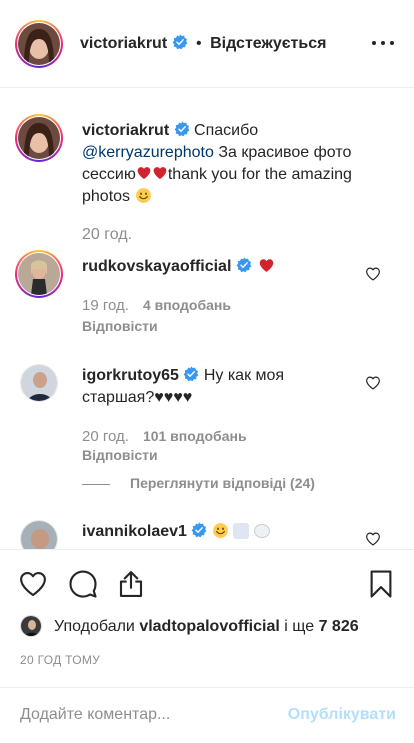  What do you see at coordinates (145, 715) in the screenshot?
I see `comment-input` at bounding box center [145, 715].